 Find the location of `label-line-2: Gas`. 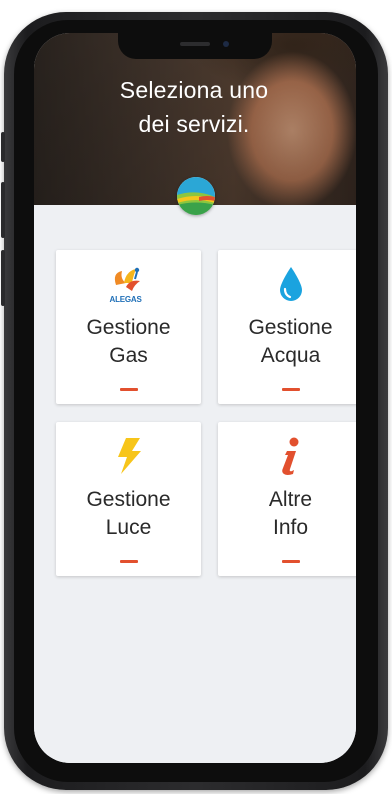

label-line-2: Gas is located at coordinates (128, 355).